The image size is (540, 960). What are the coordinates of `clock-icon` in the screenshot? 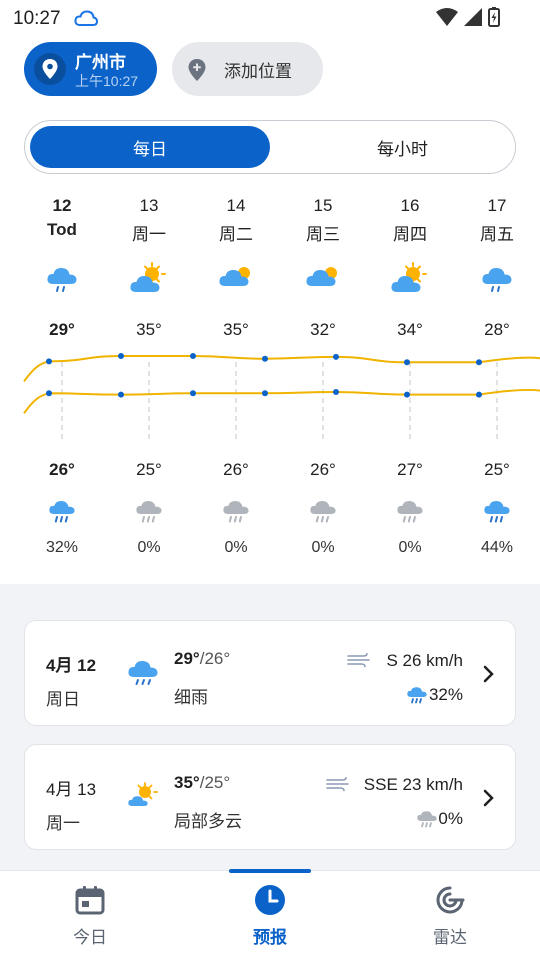 It's located at (270, 900).